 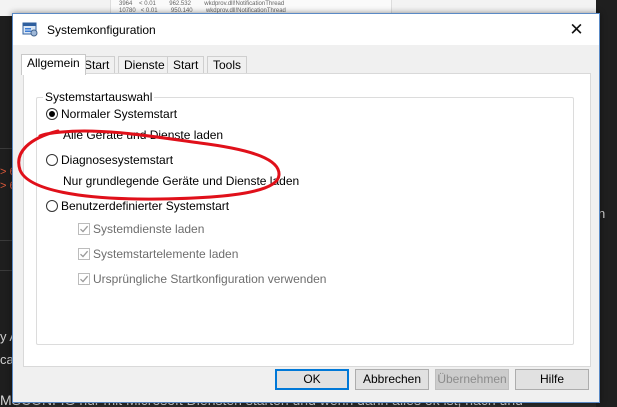 I want to click on diagnostic-startup-radio, so click(x=52, y=160).